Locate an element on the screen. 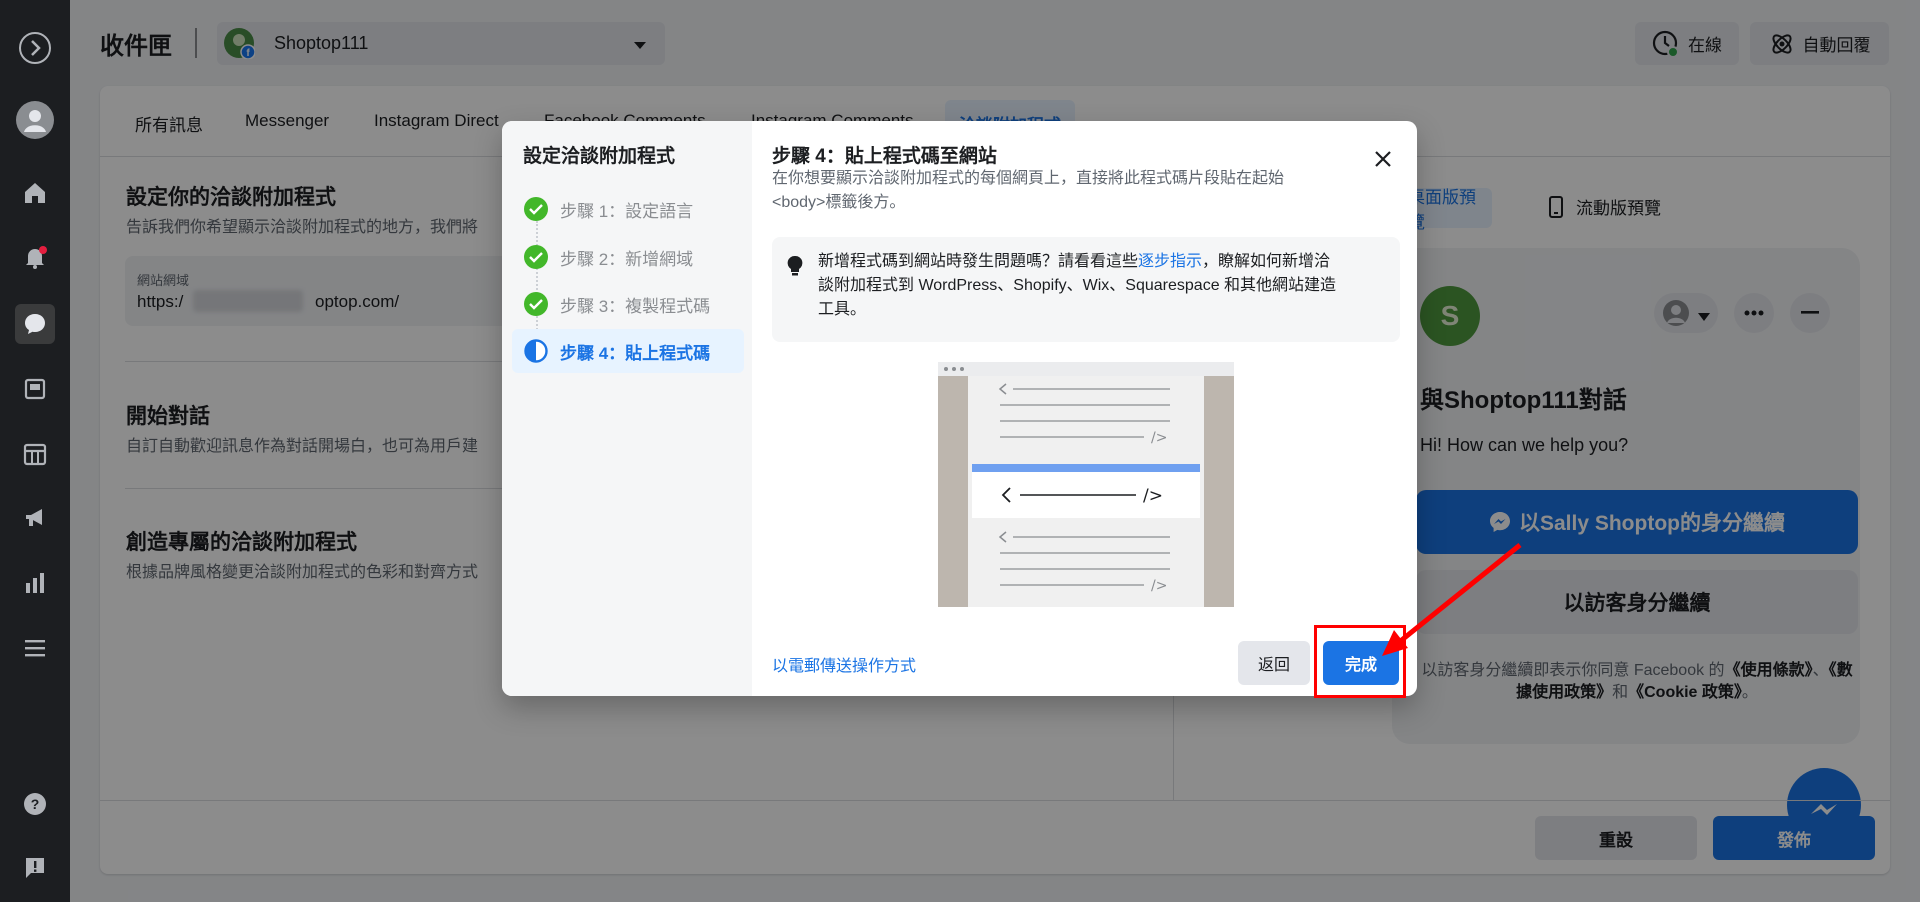 The width and height of the screenshot is (1920, 902). email-instructions-link: 以電郵傳送操作方式 is located at coordinates (844, 664).